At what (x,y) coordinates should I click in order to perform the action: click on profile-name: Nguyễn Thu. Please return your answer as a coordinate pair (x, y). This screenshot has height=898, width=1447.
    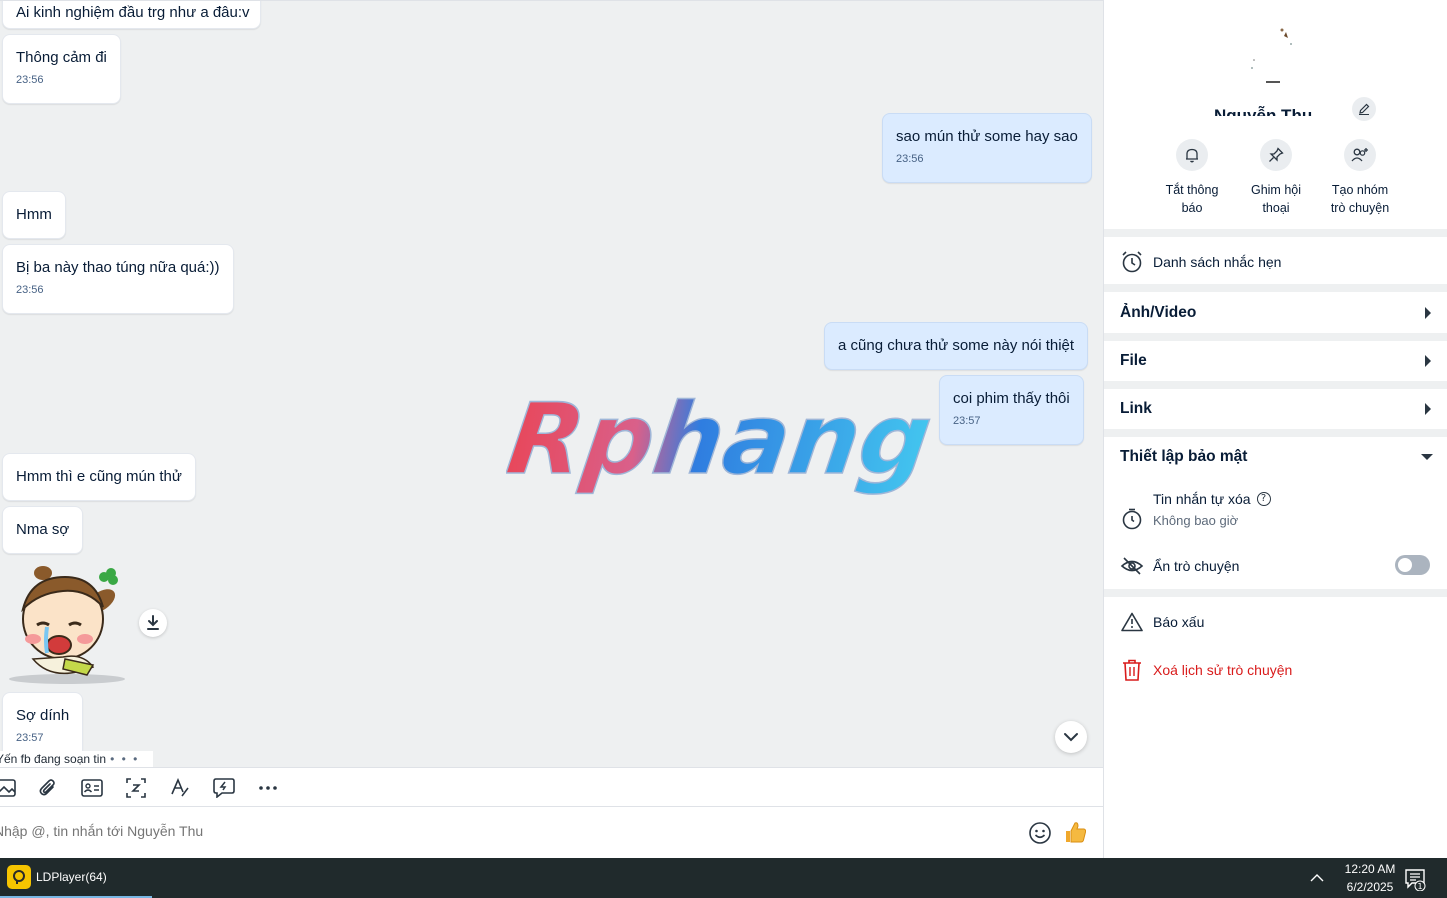
    Looking at the image, I should click on (1263, 111).